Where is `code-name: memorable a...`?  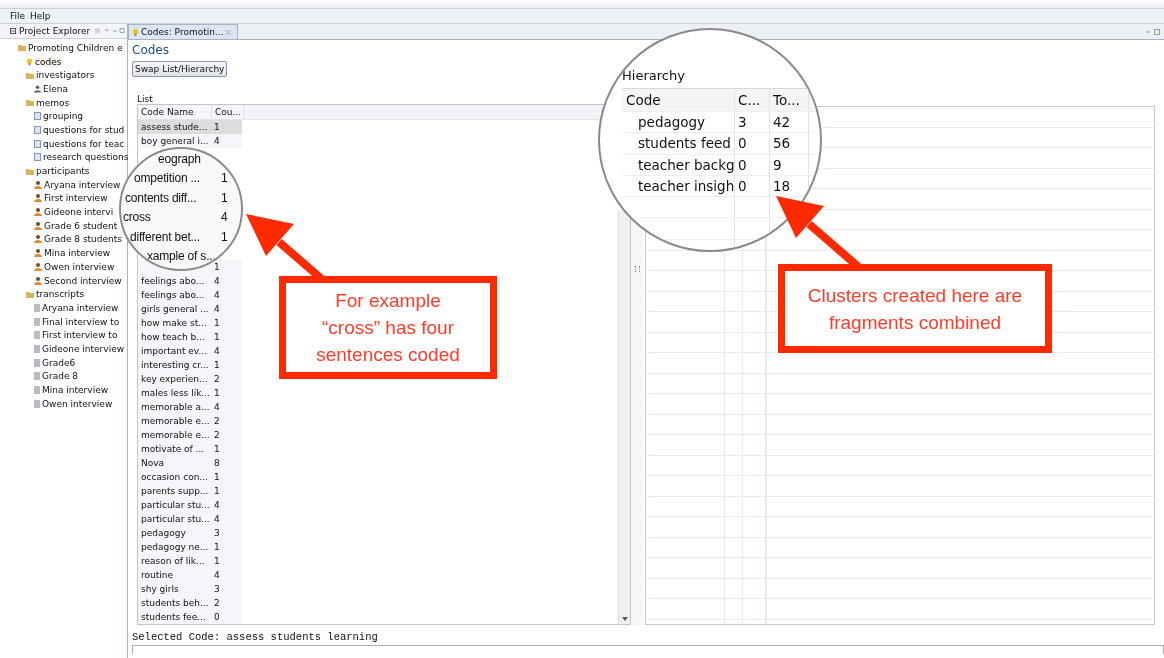 code-name: memorable a... is located at coordinates (175, 407).